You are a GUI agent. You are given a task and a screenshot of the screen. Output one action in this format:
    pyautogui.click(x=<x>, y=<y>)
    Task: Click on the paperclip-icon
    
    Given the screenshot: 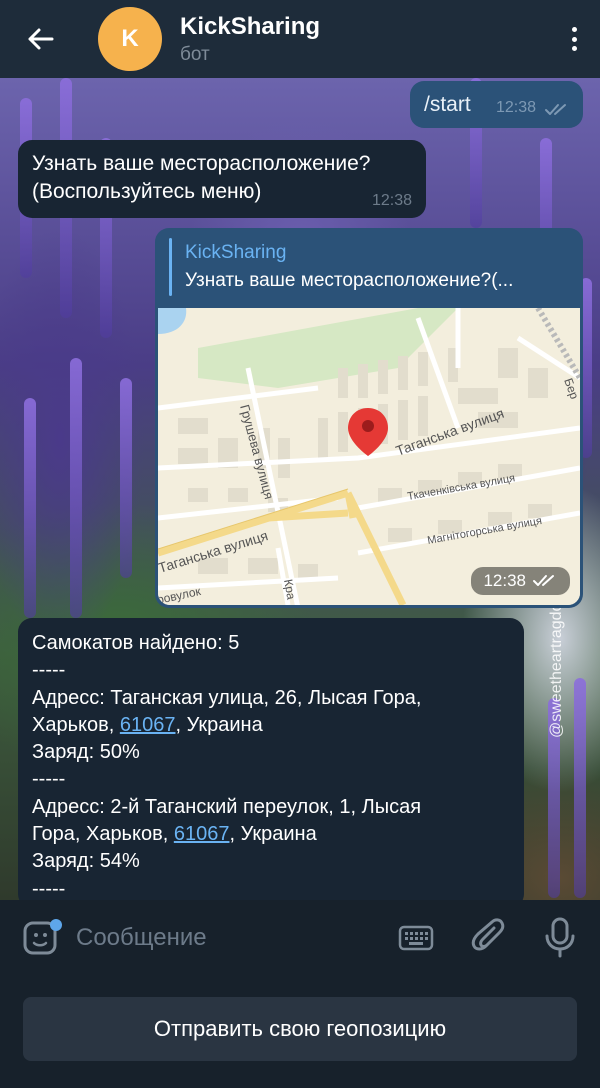 What is the action you would take?
    pyautogui.click(x=489, y=938)
    